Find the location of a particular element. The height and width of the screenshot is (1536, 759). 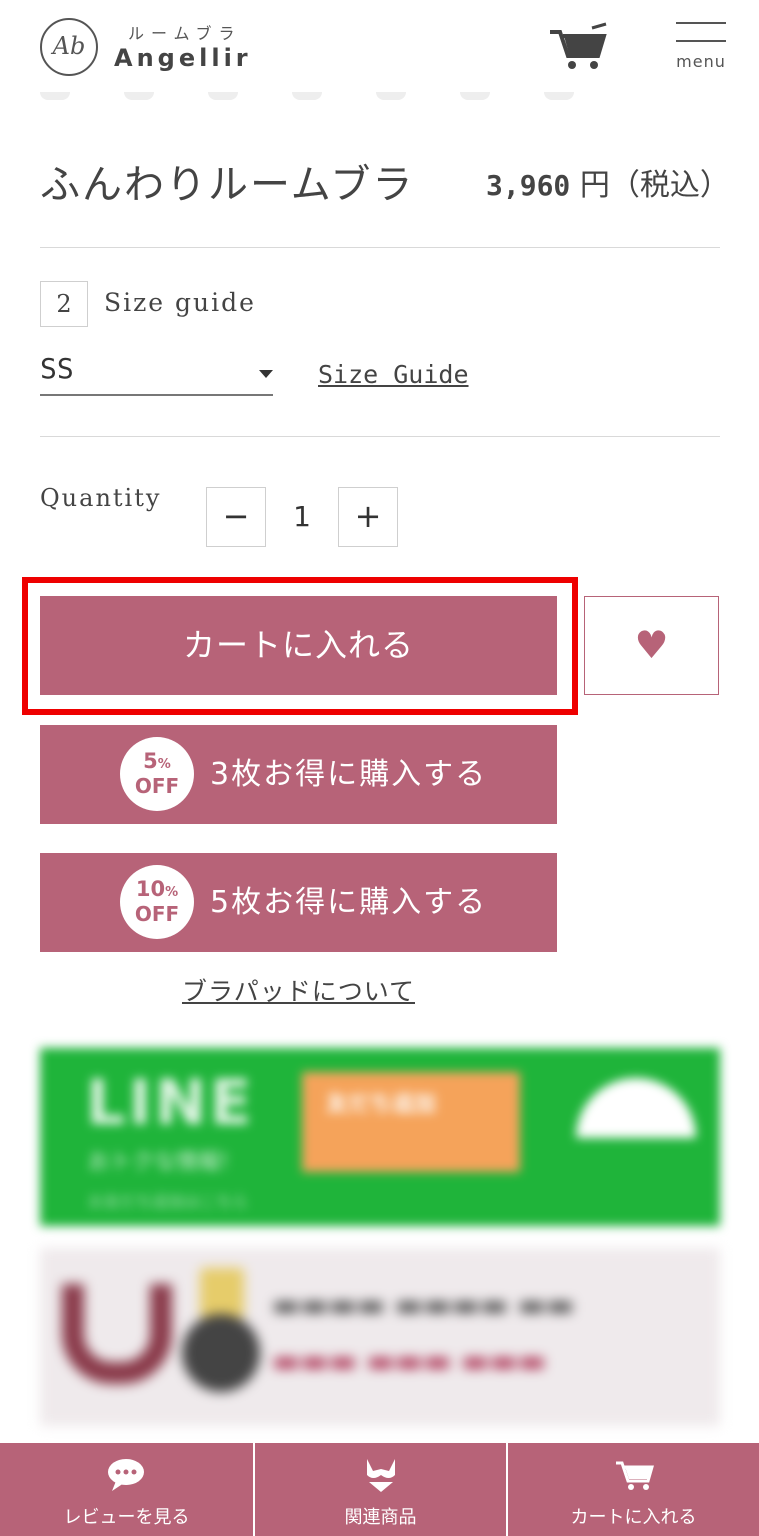

logo-mark: Ab is located at coordinates (69, 47).